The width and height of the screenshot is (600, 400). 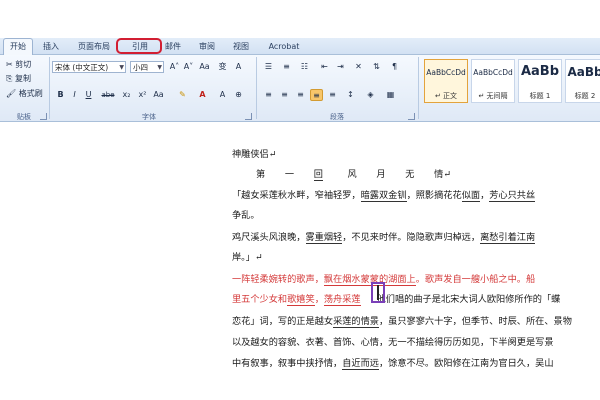 I want to click on chapter-word: 月, so click(x=381, y=174).